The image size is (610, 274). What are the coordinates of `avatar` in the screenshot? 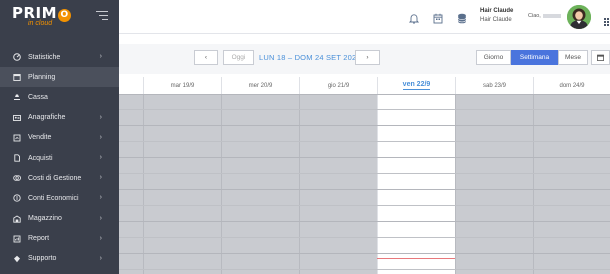 It's located at (579, 17).